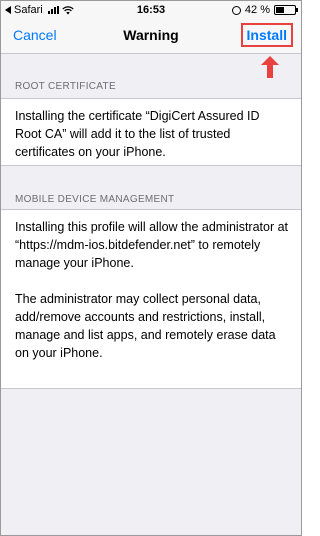 Image resolution: width=320 pixels, height=536 pixels. I want to click on alarm-icon, so click(236, 10).